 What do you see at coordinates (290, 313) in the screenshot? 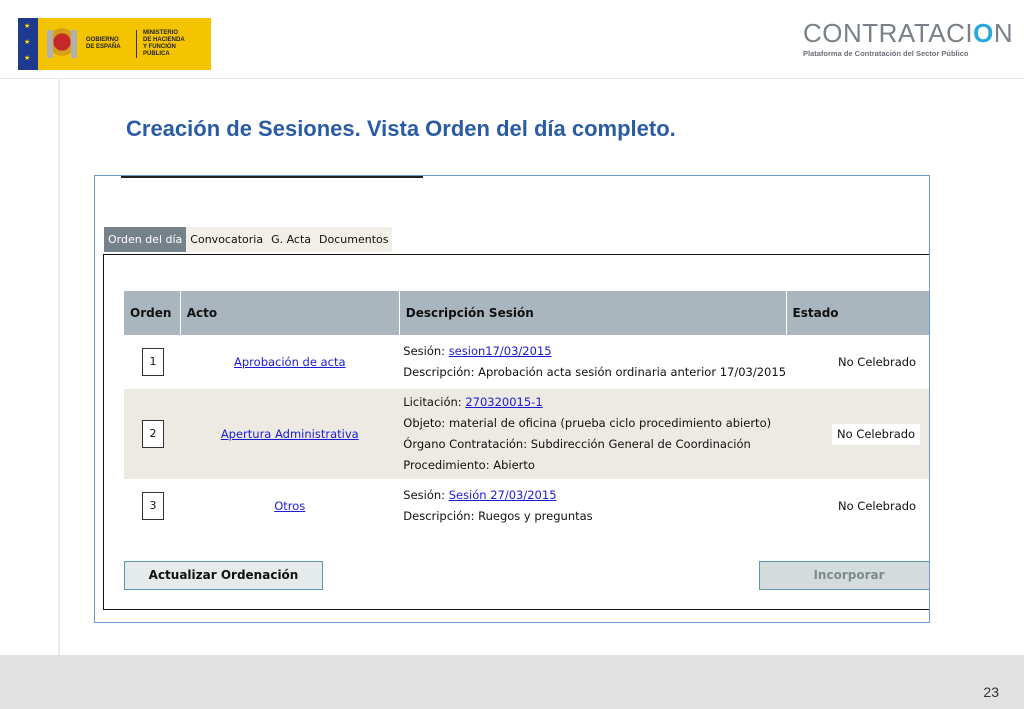
I see `header-acto: Acto` at bounding box center [290, 313].